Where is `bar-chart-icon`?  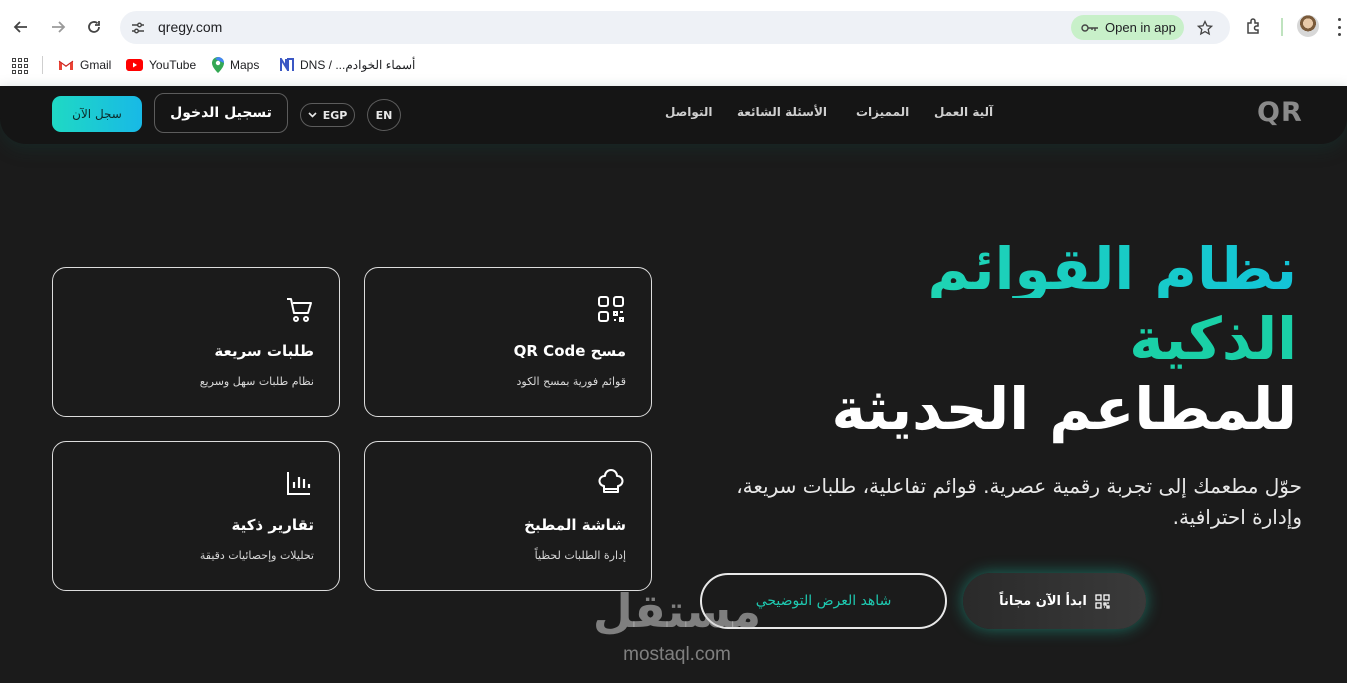 bar-chart-icon is located at coordinates (299, 483).